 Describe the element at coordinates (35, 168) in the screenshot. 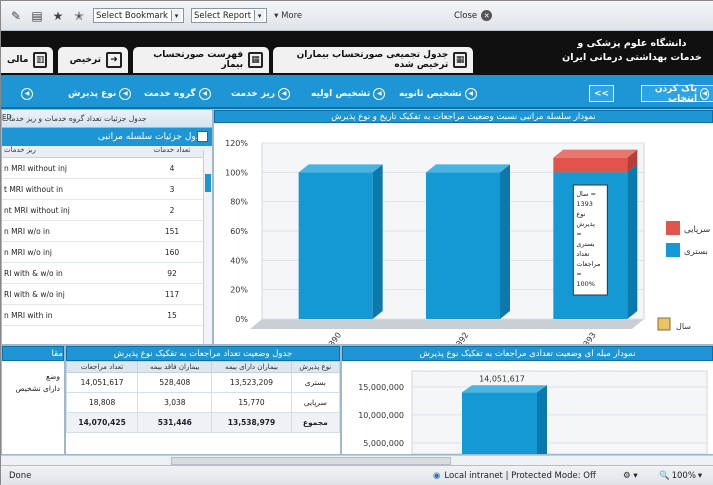

I see `service-name: n MRI without inj` at that location.